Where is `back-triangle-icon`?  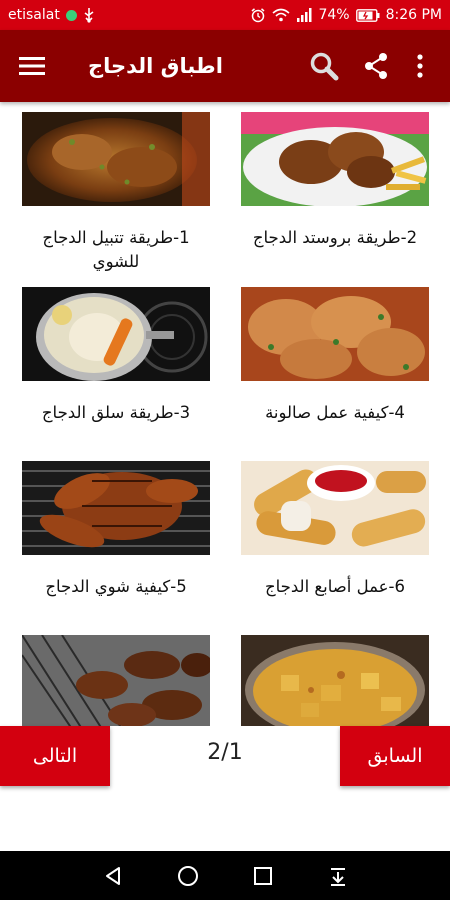 back-triangle-icon is located at coordinates (112, 875).